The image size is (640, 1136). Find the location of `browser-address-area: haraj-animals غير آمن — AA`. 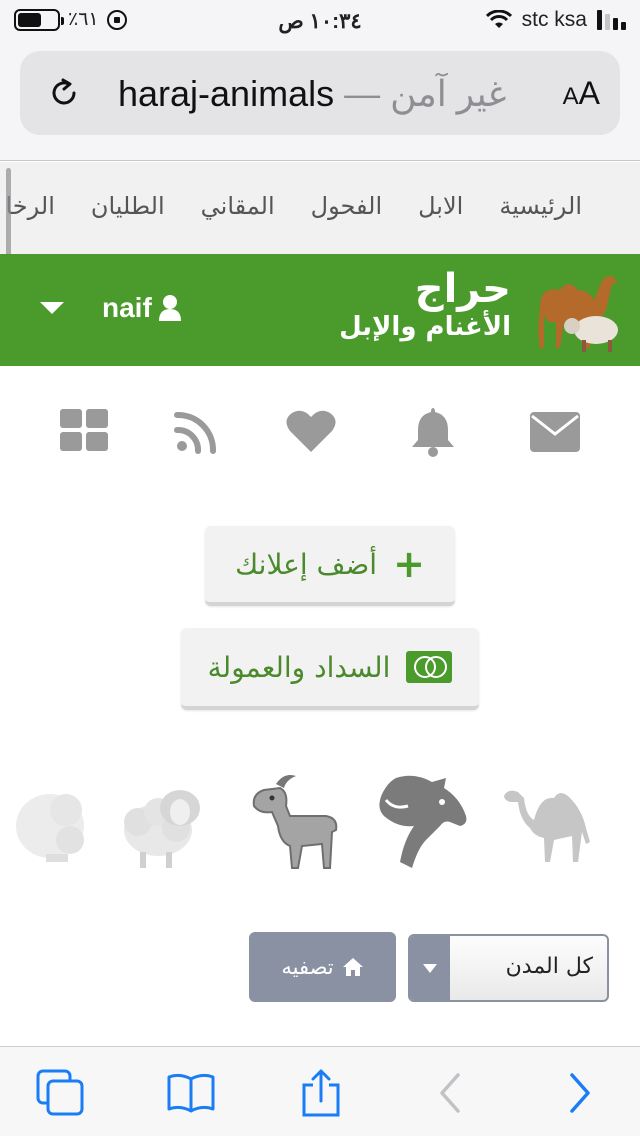

browser-address-area: haraj-animals غير آمن — AA is located at coordinates (320, 102).